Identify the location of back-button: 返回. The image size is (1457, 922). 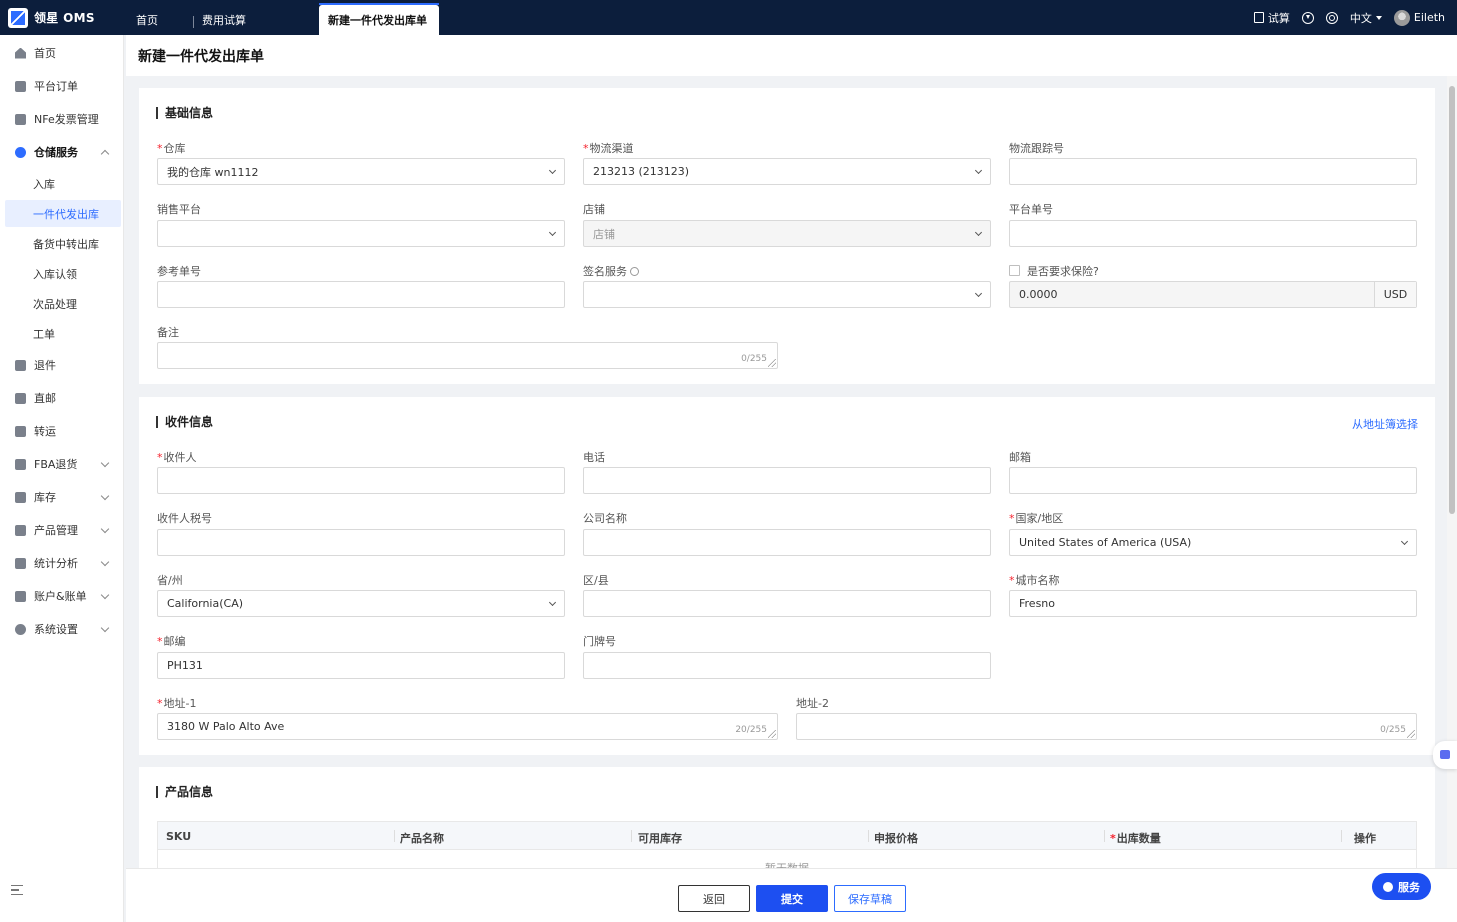
(714, 898).